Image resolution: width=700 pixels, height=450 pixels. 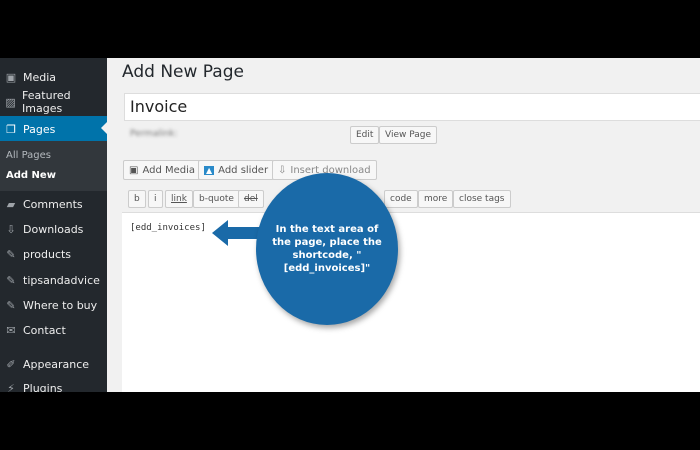 What do you see at coordinates (53, 166) in the screenshot?
I see `pages-submenu: All Pages Add New` at bounding box center [53, 166].